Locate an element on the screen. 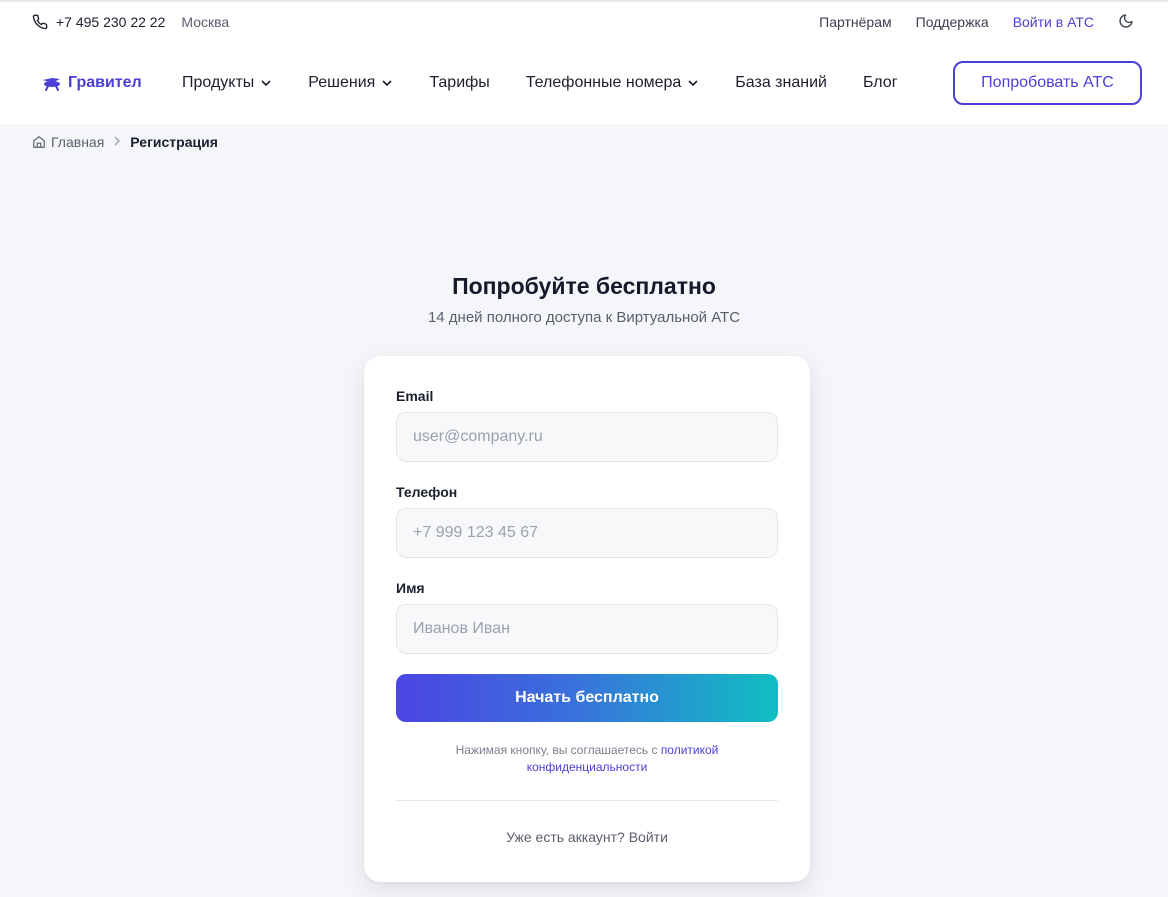 Image resolution: width=1168 pixels, height=897 pixels. logo: Гравител is located at coordinates (111, 83).